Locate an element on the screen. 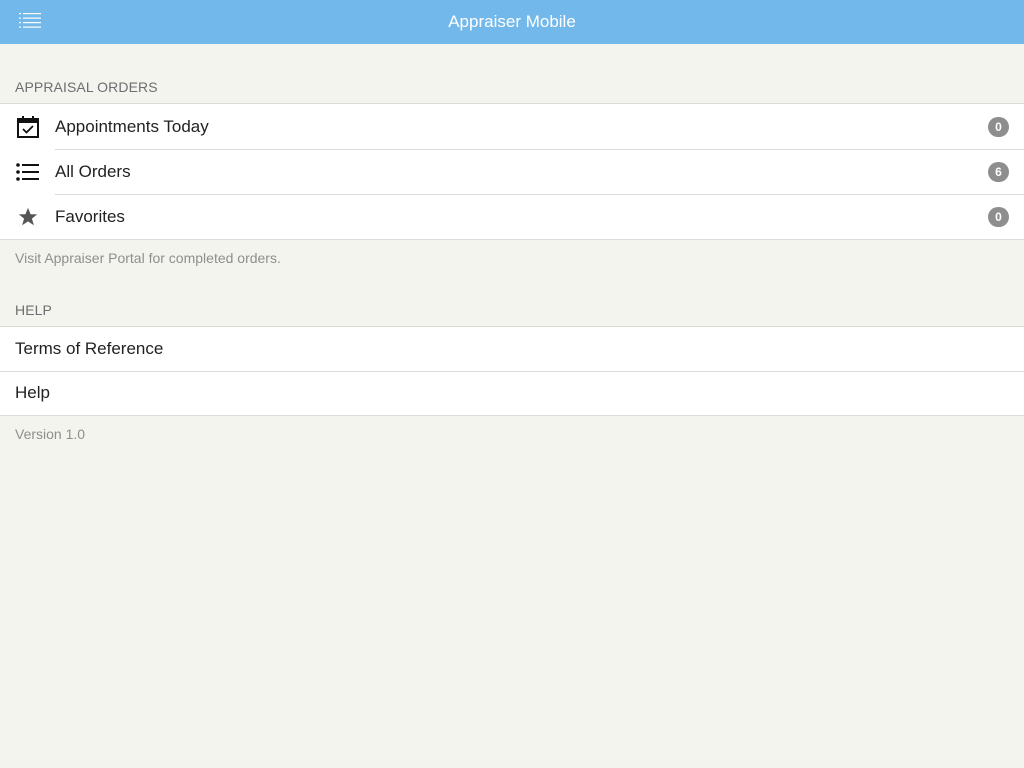 The image size is (1024, 768). help-label: Help is located at coordinates (32, 392).